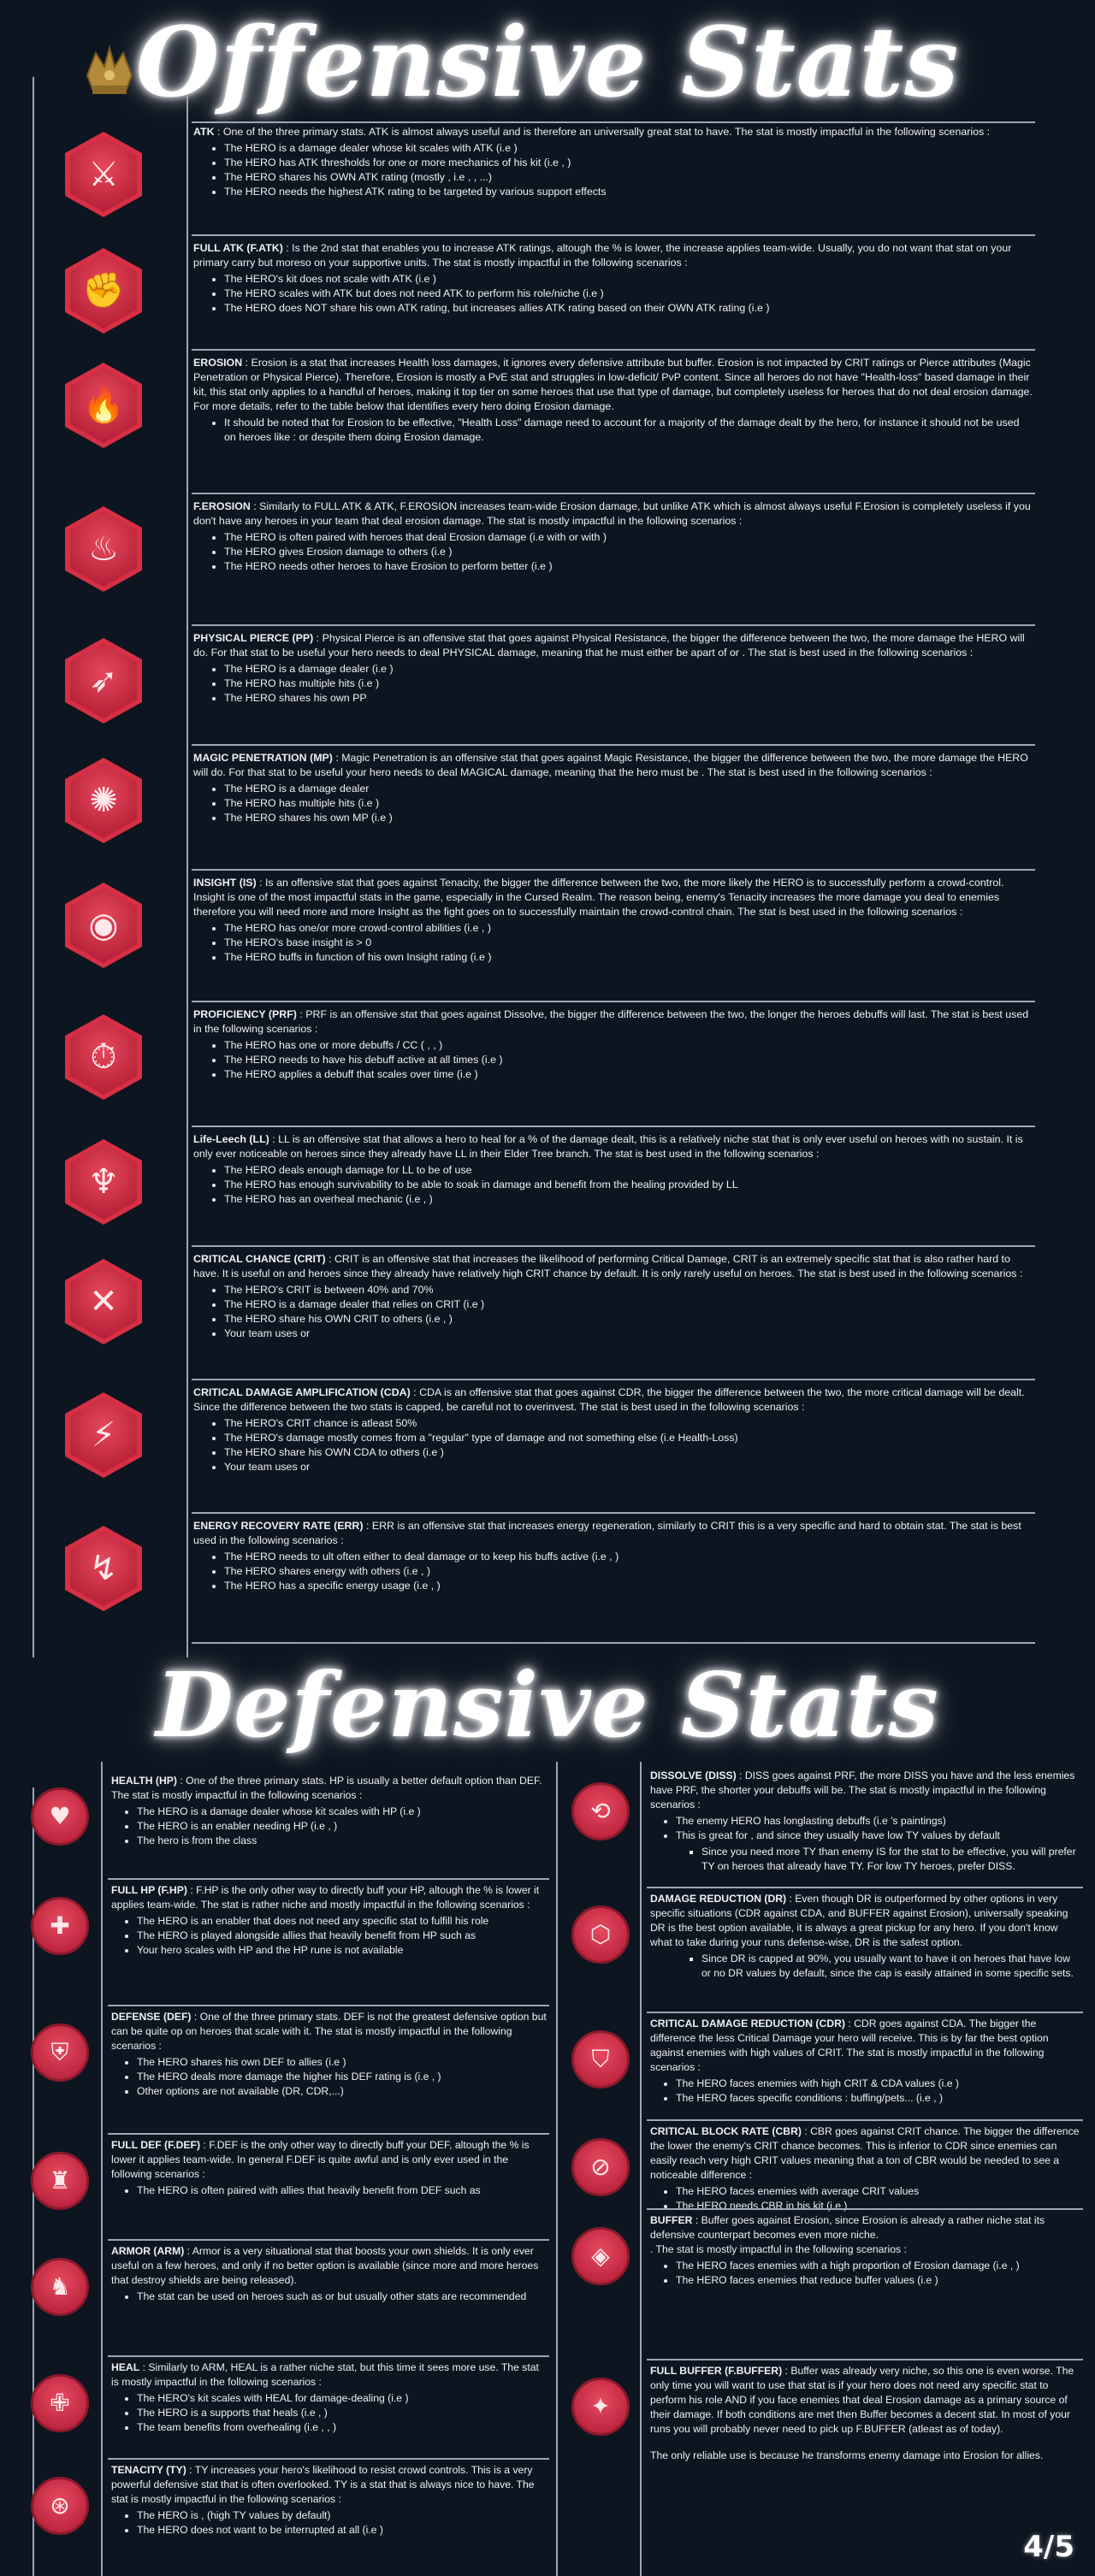 The width and height of the screenshot is (1095, 2576). I want to click on stat-name: DEFENSE (DEF), so click(151, 2017).